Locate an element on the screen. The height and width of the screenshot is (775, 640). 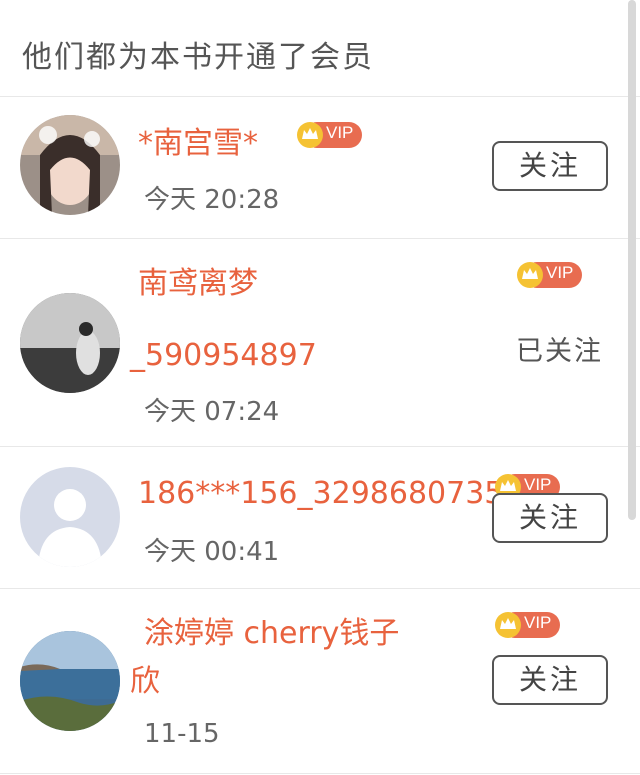
scrollbar is located at coordinates (632, 260).